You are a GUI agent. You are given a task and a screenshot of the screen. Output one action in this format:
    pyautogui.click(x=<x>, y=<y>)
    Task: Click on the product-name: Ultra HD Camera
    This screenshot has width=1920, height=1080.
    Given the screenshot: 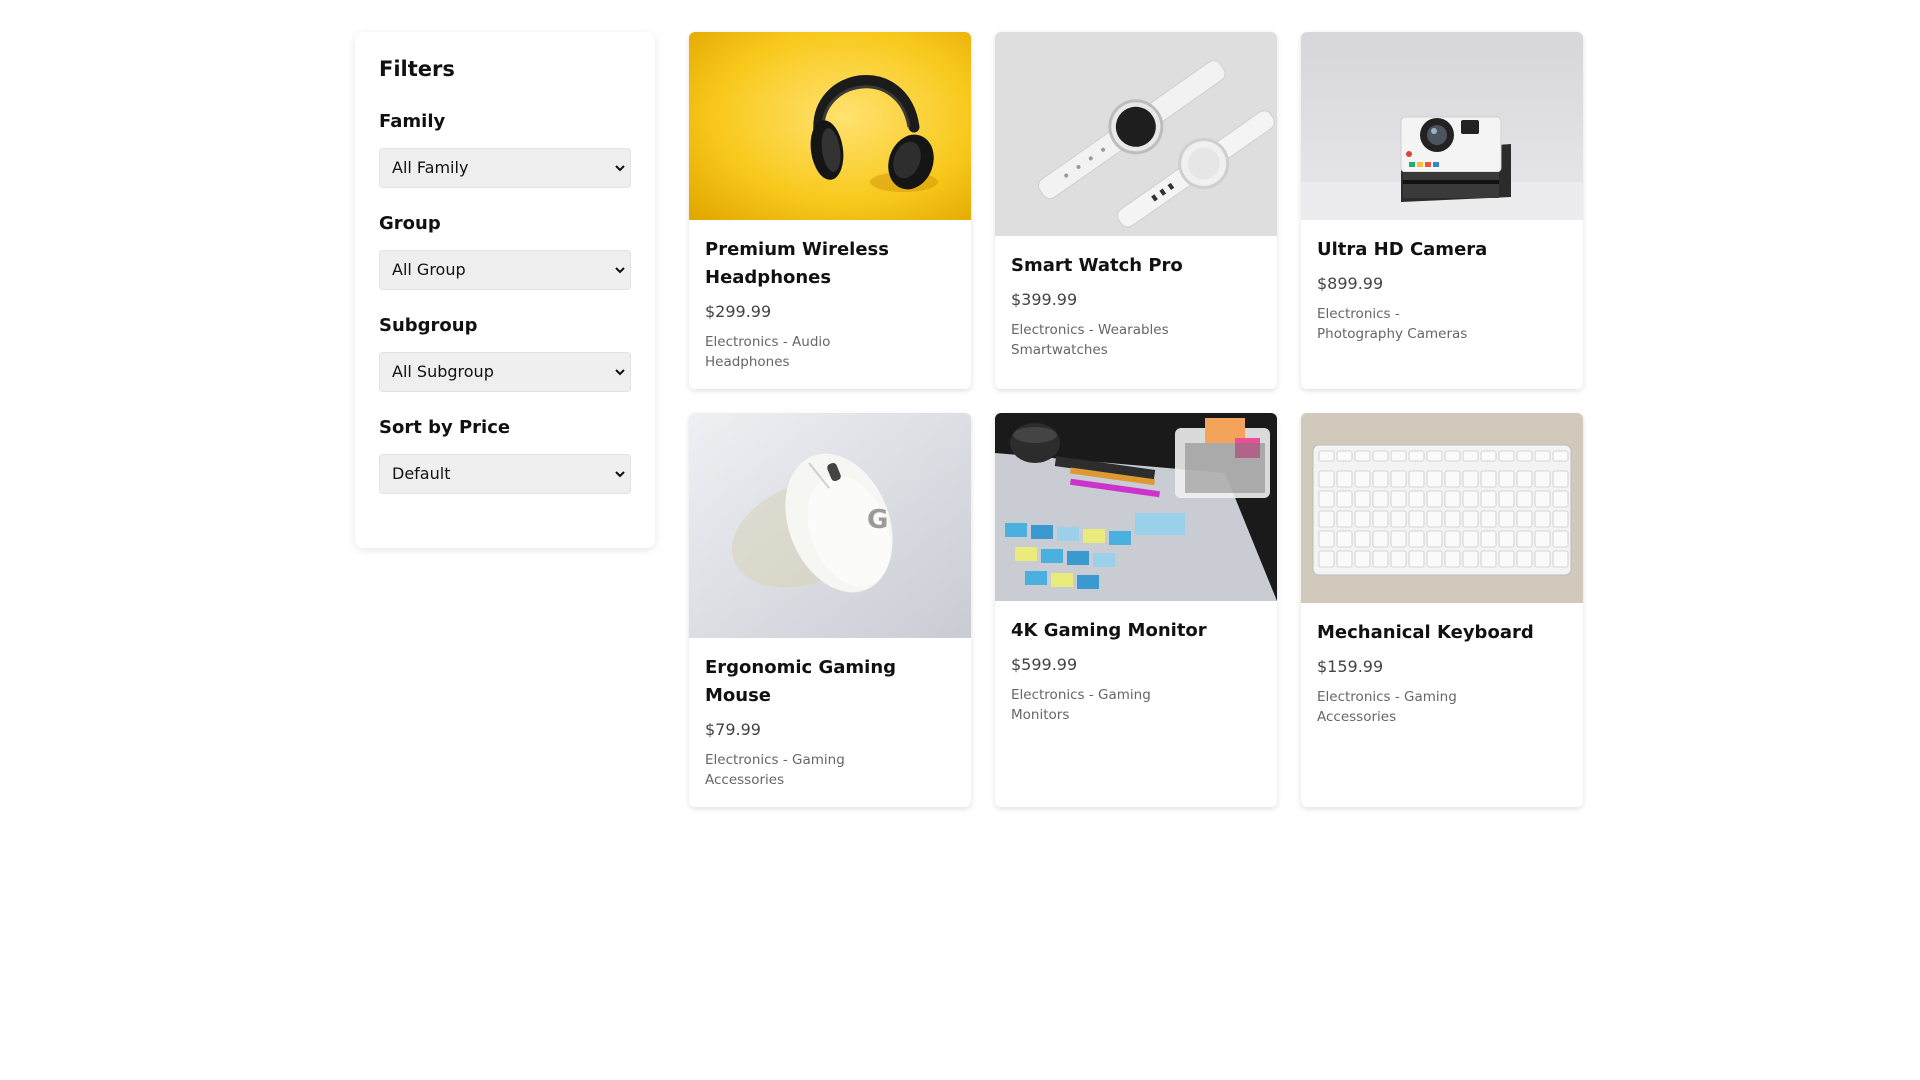 What is the action you would take?
    pyautogui.click(x=1442, y=250)
    